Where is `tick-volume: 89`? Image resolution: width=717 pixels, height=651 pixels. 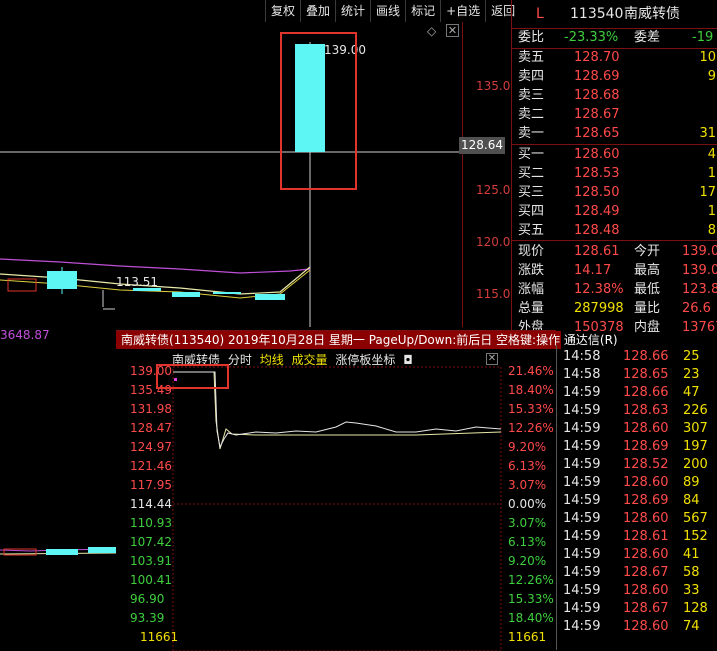 tick-volume: 89 is located at coordinates (691, 482).